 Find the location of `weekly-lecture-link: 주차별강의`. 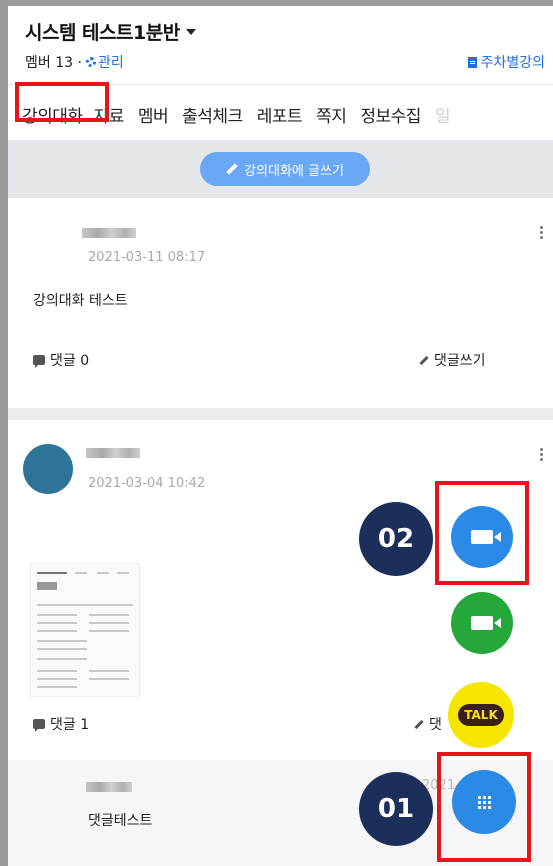

weekly-lecture-link: 주차별강의 is located at coordinates (506, 62).